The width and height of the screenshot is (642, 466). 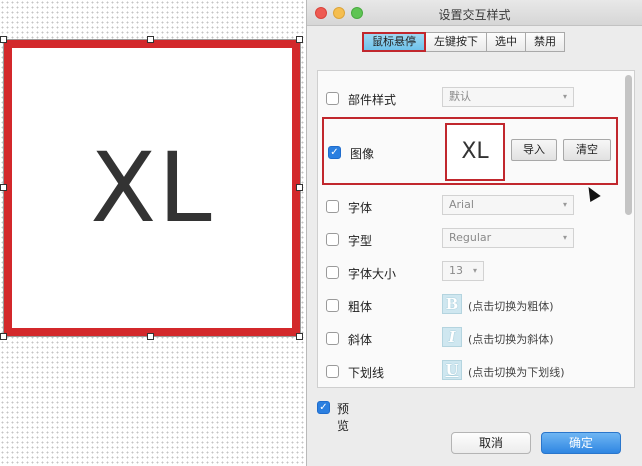 I want to click on tab-mouse-down: 左键按下, so click(x=456, y=42).